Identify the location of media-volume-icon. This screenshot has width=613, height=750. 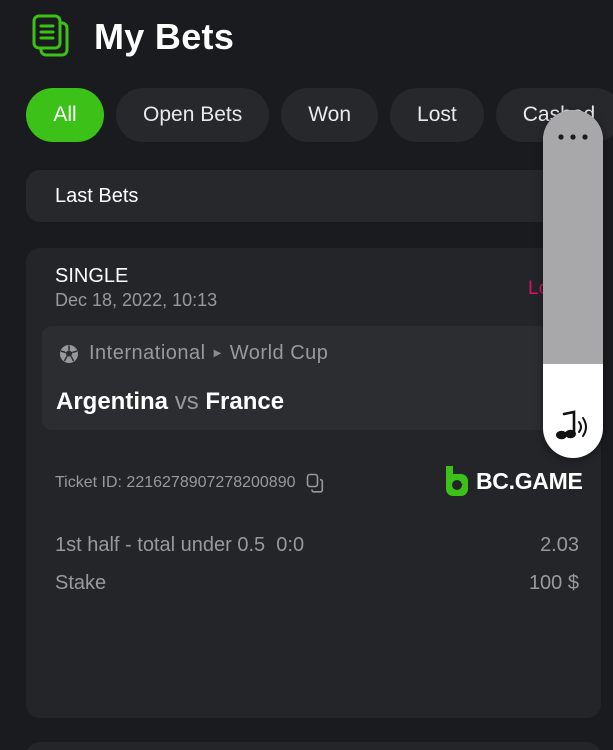
(571, 425).